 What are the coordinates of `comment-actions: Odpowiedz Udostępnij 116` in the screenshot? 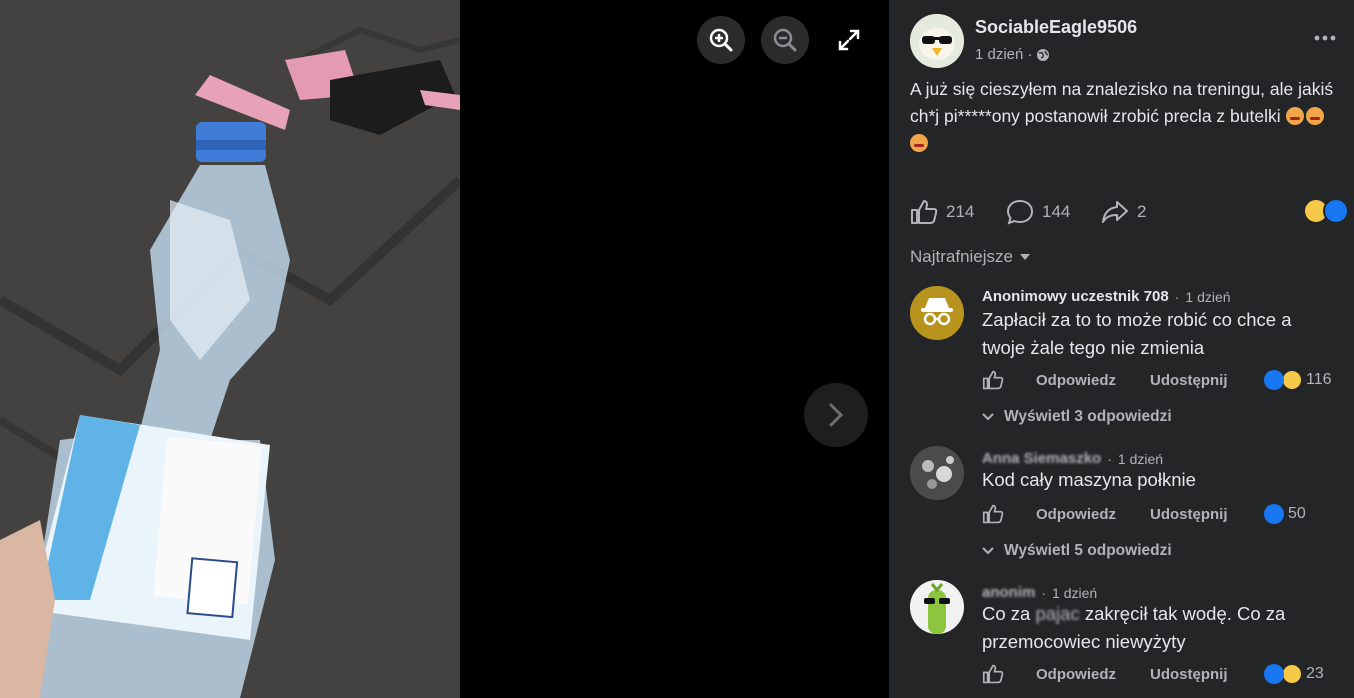 It's located at (1162, 382).